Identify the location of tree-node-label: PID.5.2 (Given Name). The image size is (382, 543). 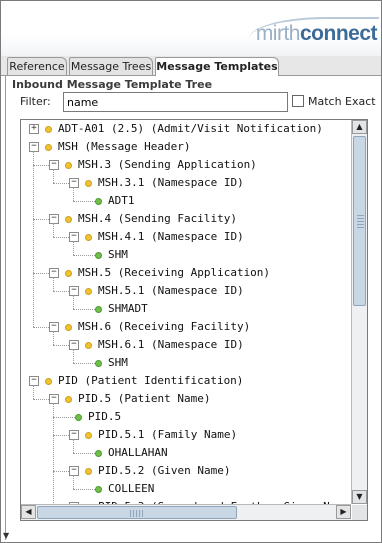
(164, 470).